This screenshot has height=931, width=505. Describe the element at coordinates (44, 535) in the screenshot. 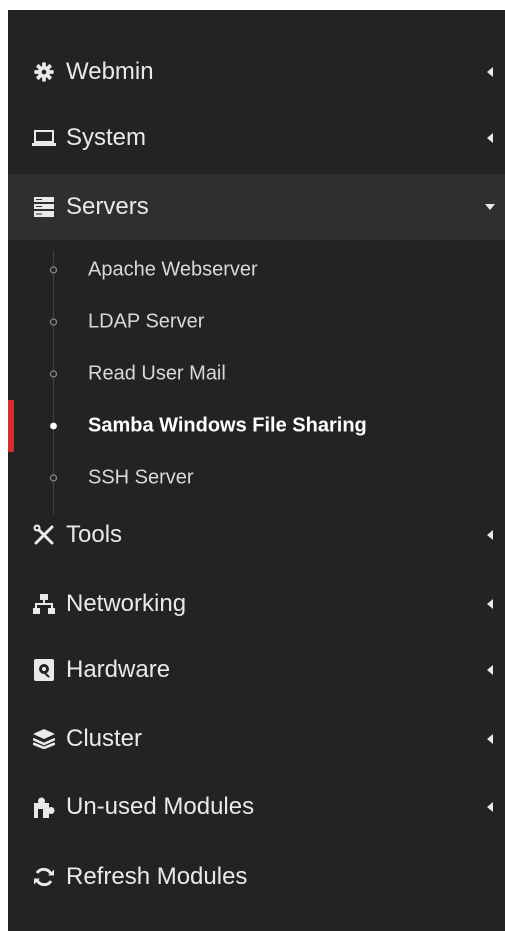

I see `tools-icon` at that location.